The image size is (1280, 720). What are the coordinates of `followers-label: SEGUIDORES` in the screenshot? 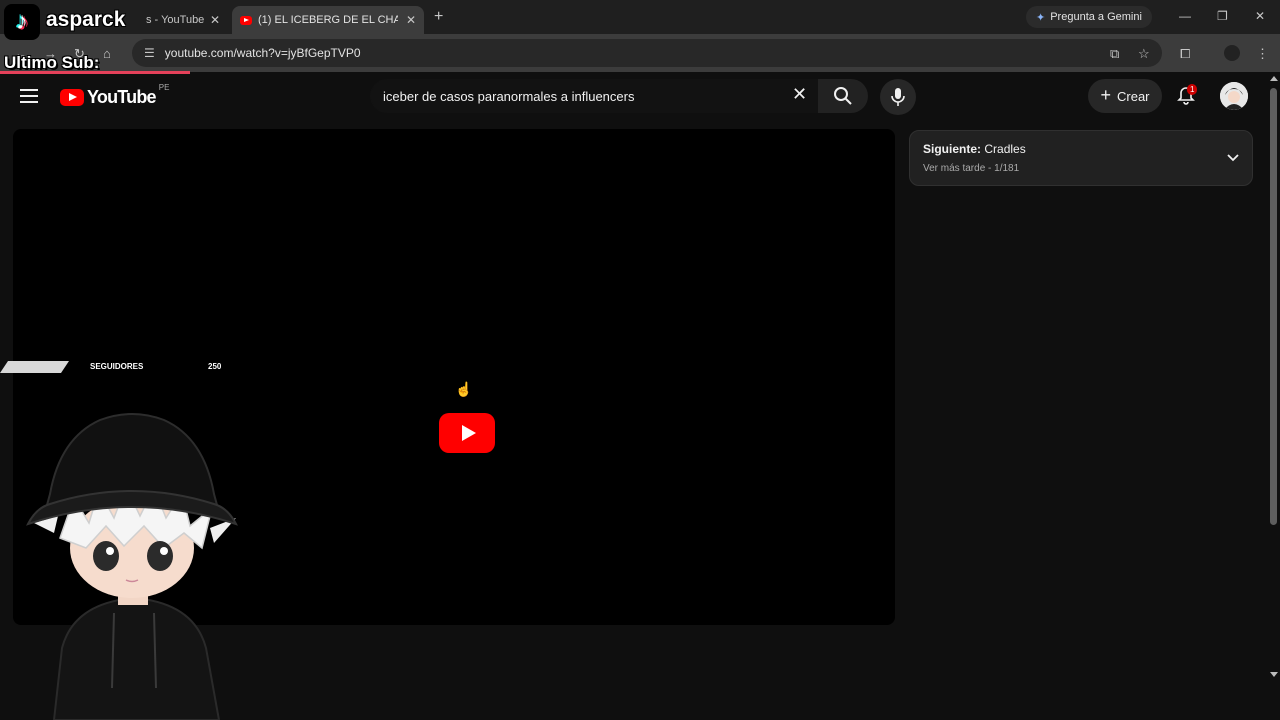 It's located at (117, 366).